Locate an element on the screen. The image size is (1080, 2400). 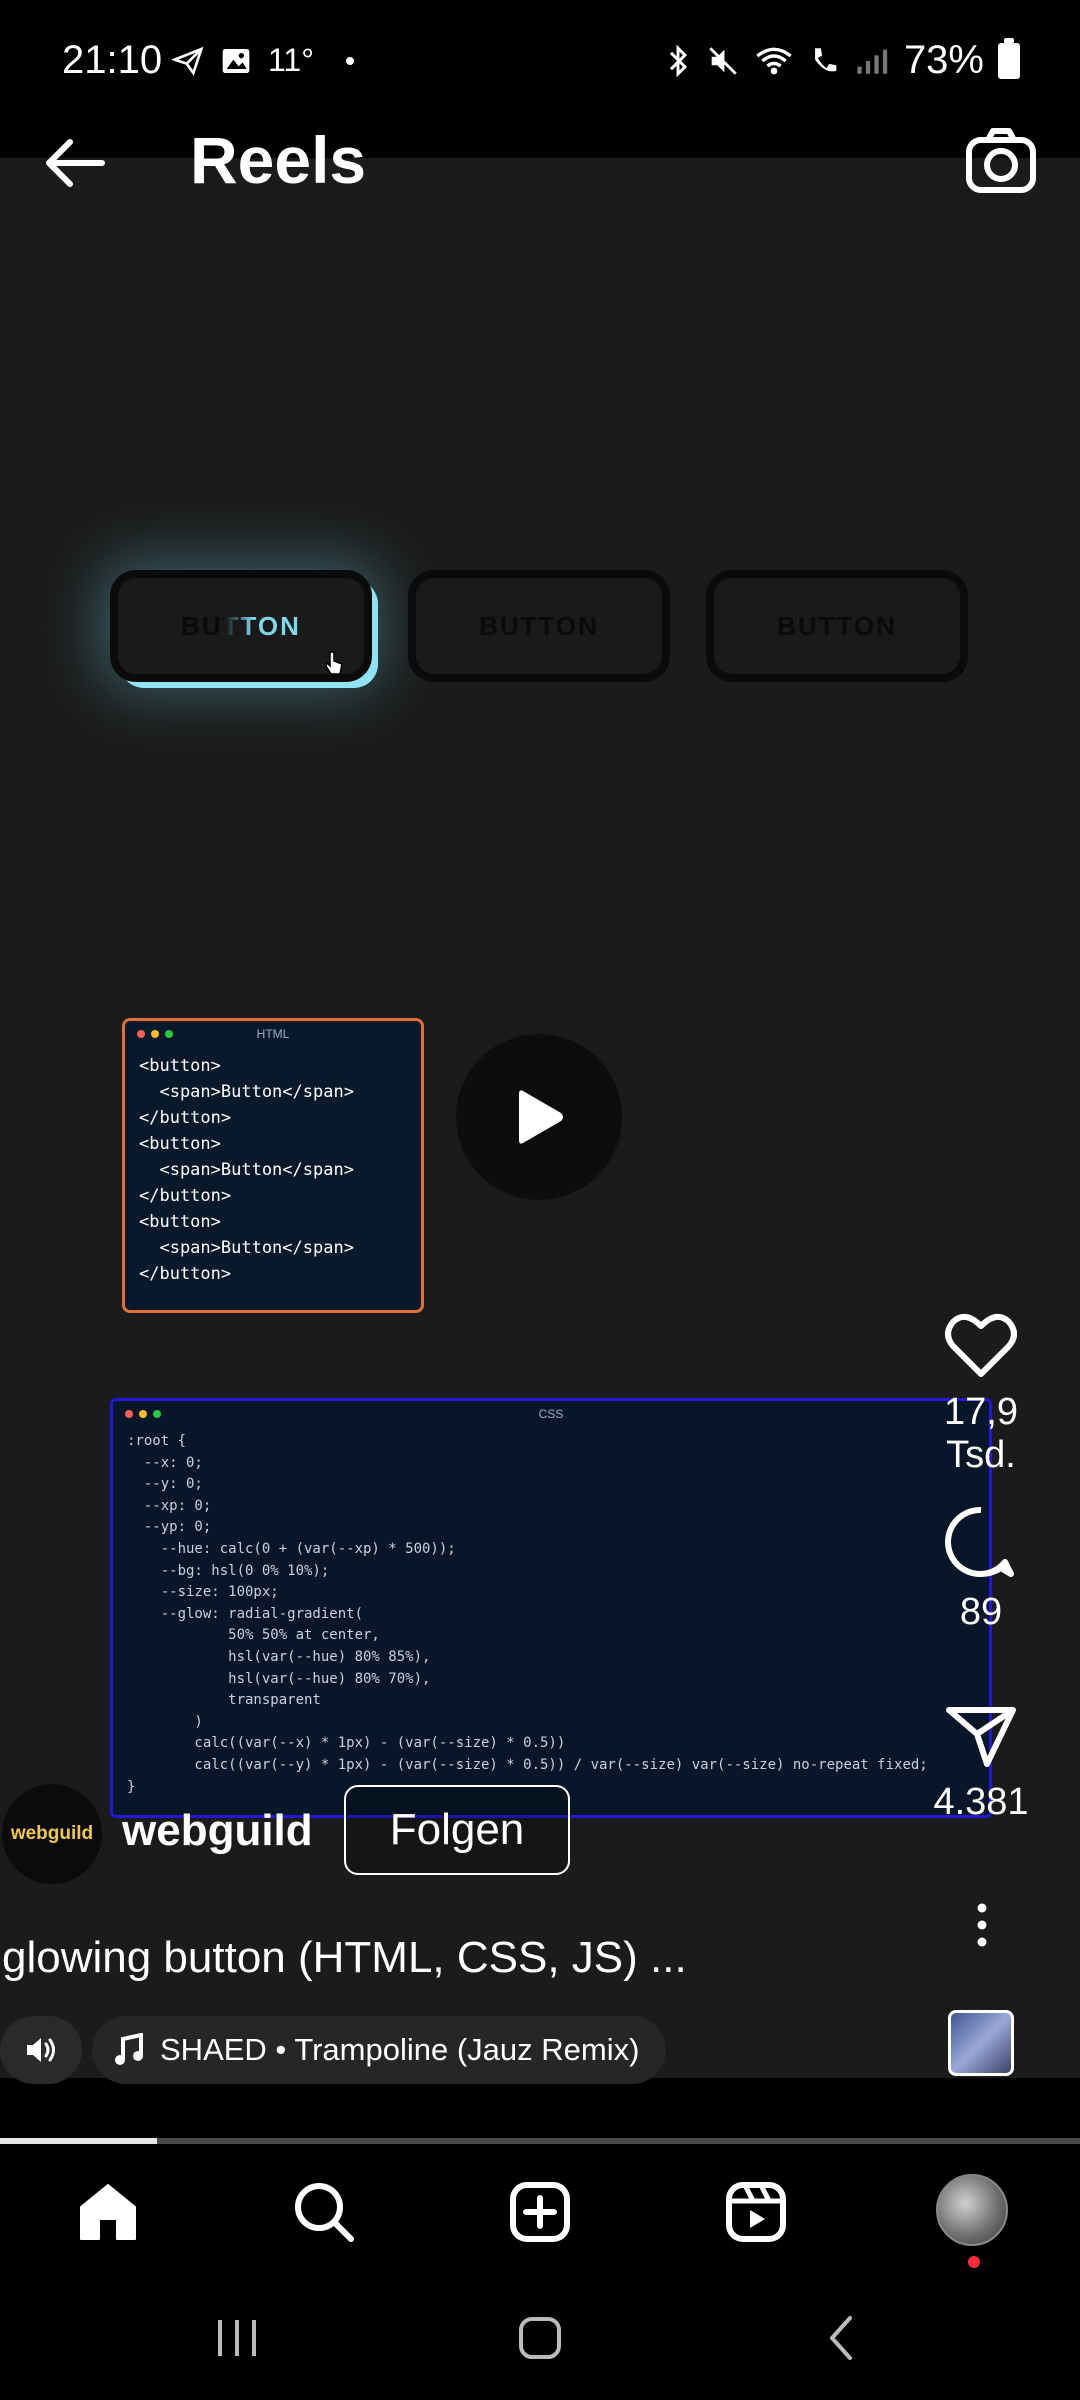
comment-icon is located at coordinates (981, 1542).